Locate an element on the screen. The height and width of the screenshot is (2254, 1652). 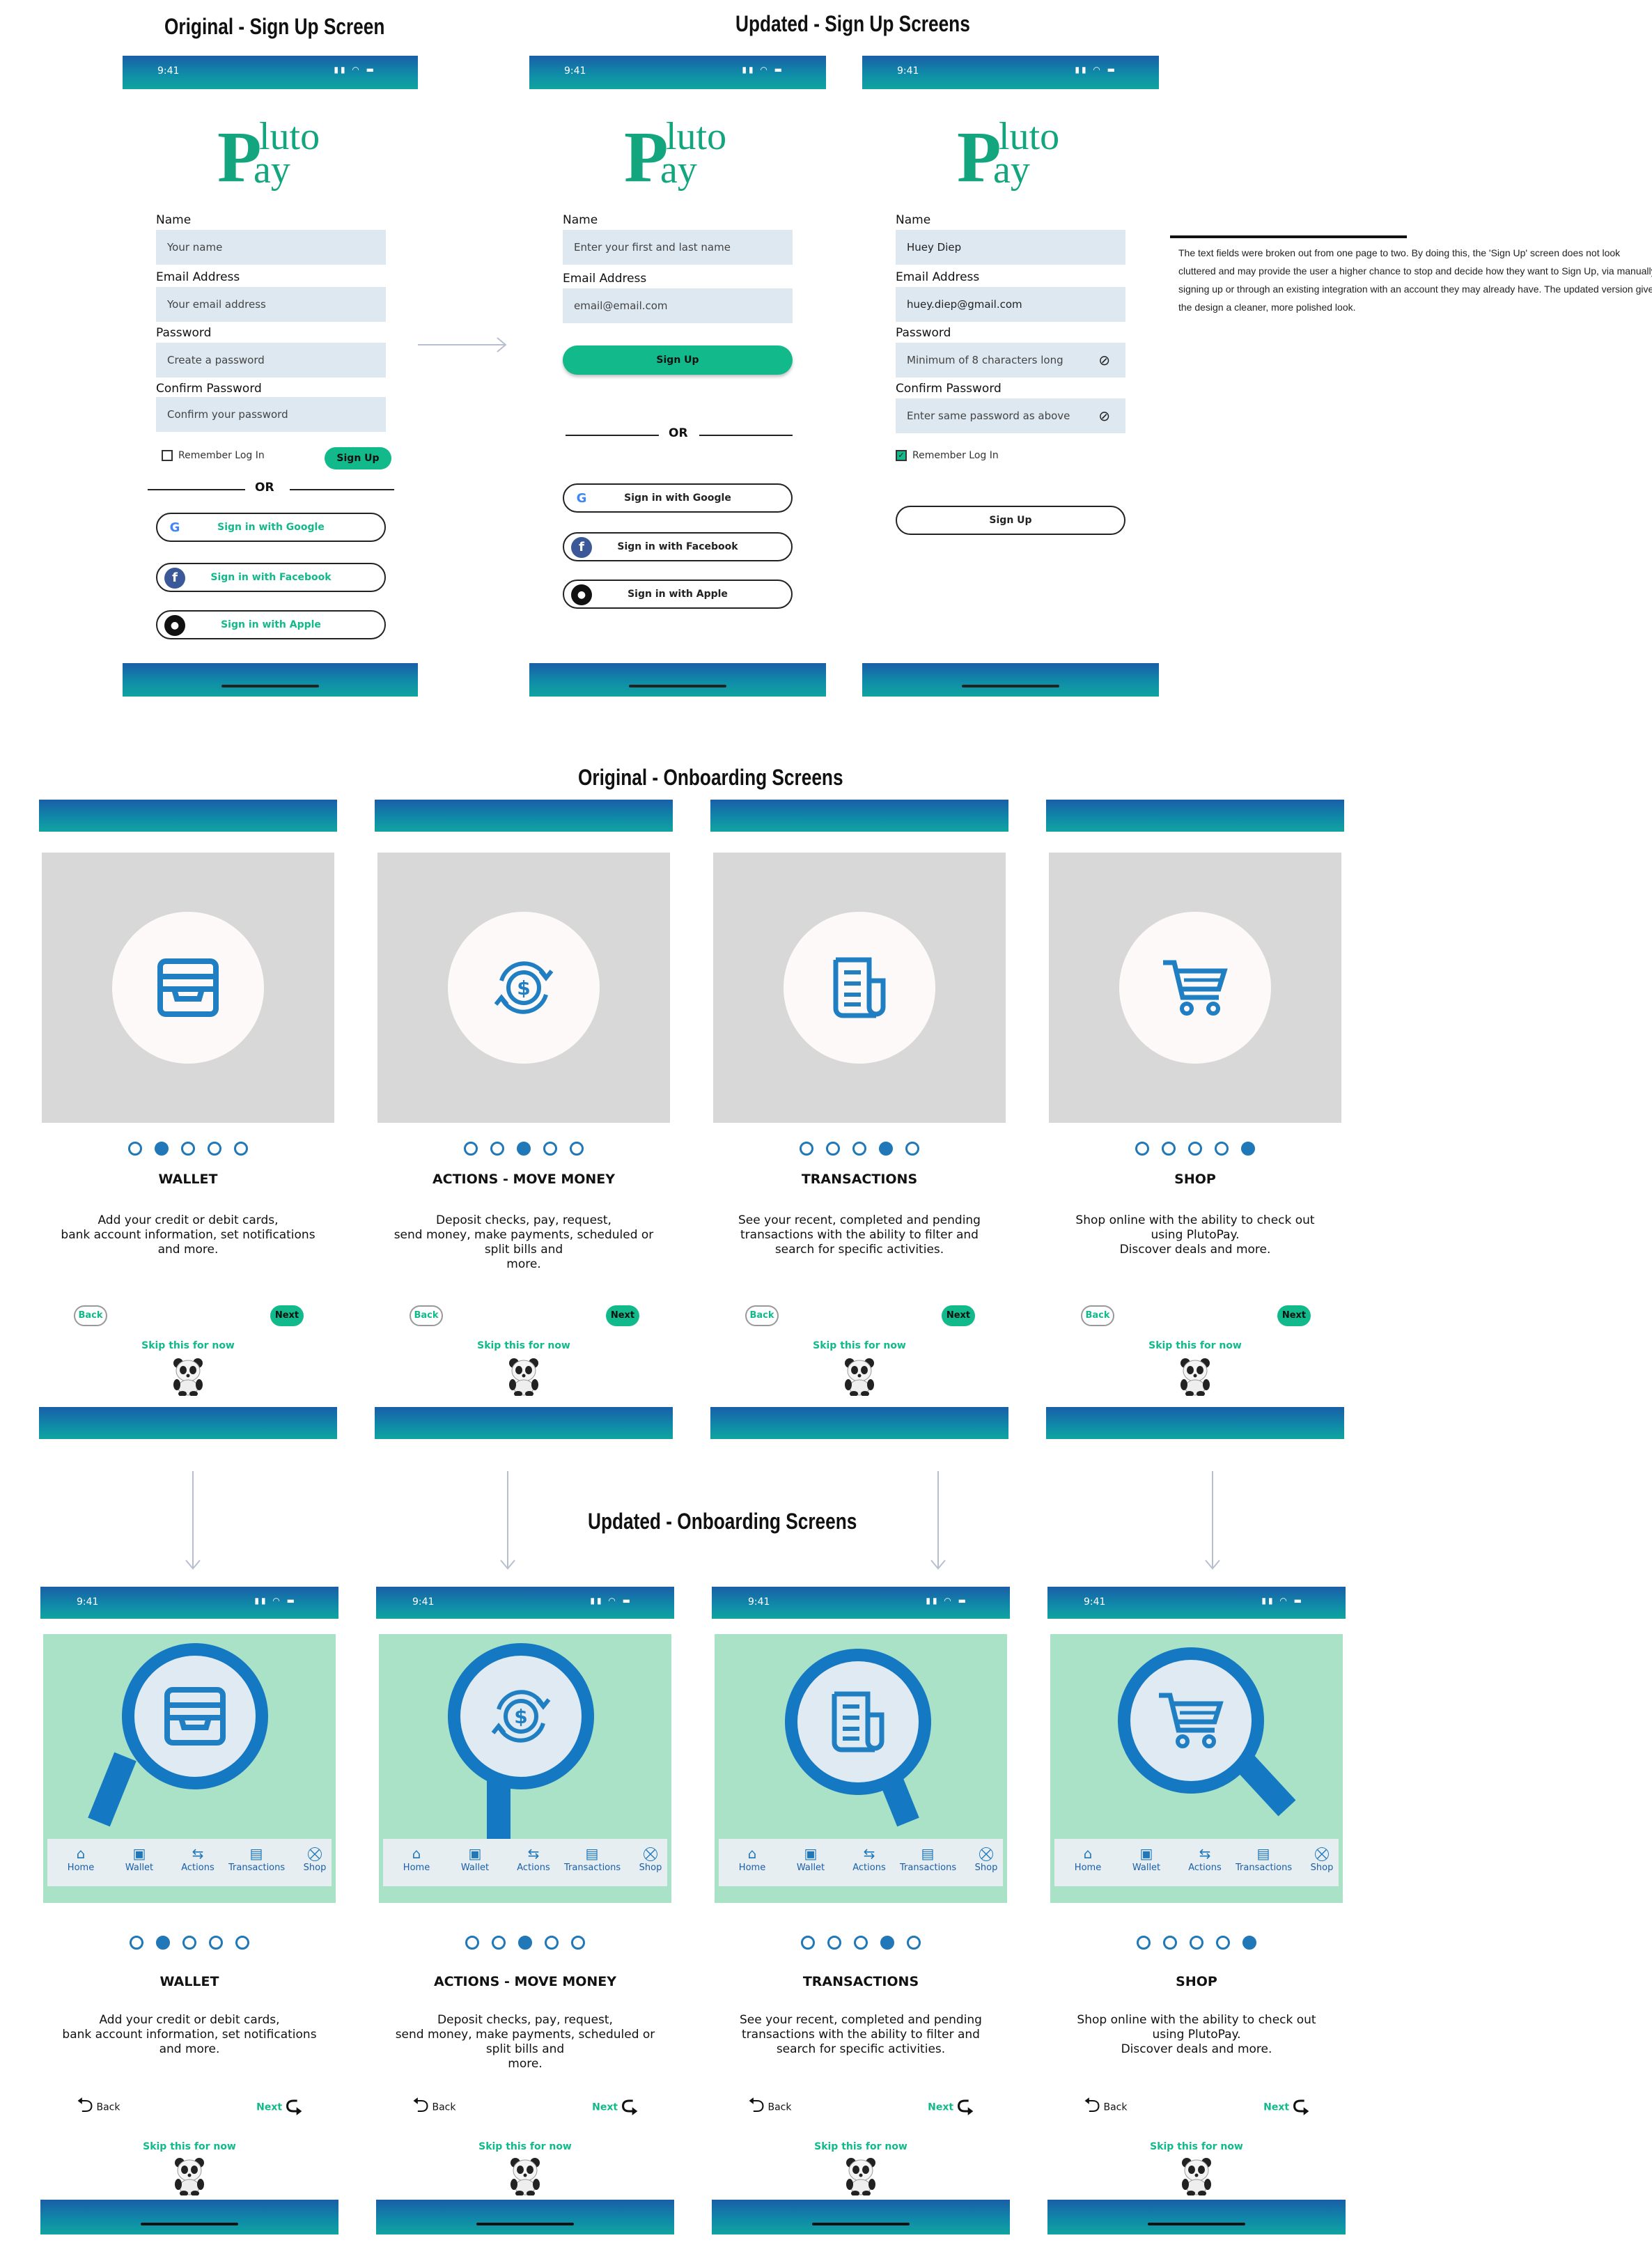
confirm-password-input: Confirm your password is located at coordinates (271, 414).